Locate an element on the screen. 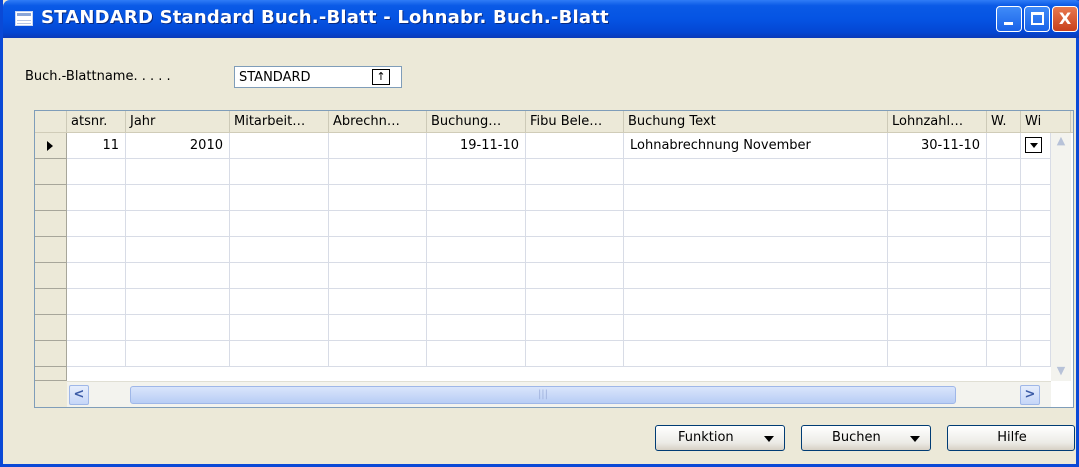  close-icon: X is located at coordinates (1065, 18).